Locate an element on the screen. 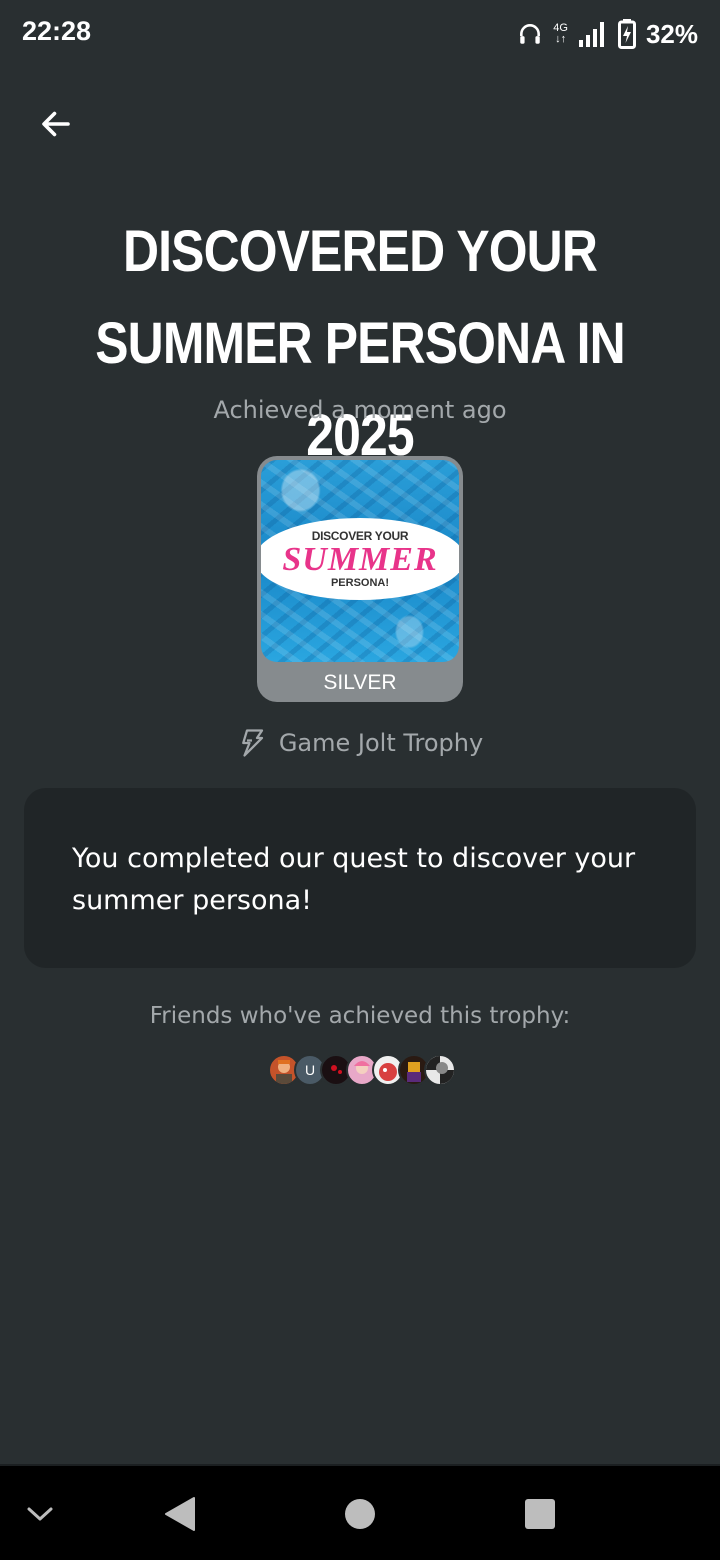 This screenshot has width=720, height=1560. chevron-down-icon is located at coordinates (40, 1514).